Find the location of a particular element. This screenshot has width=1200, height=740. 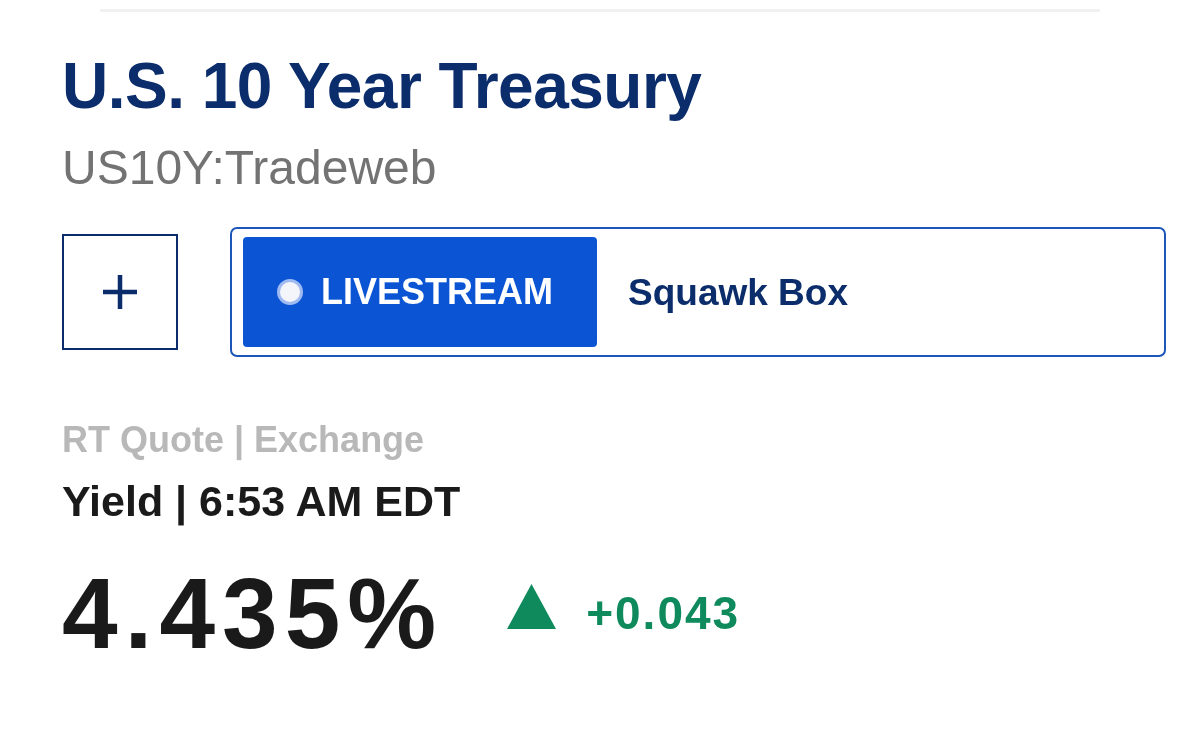

add-button is located at coordinates (120, 292).